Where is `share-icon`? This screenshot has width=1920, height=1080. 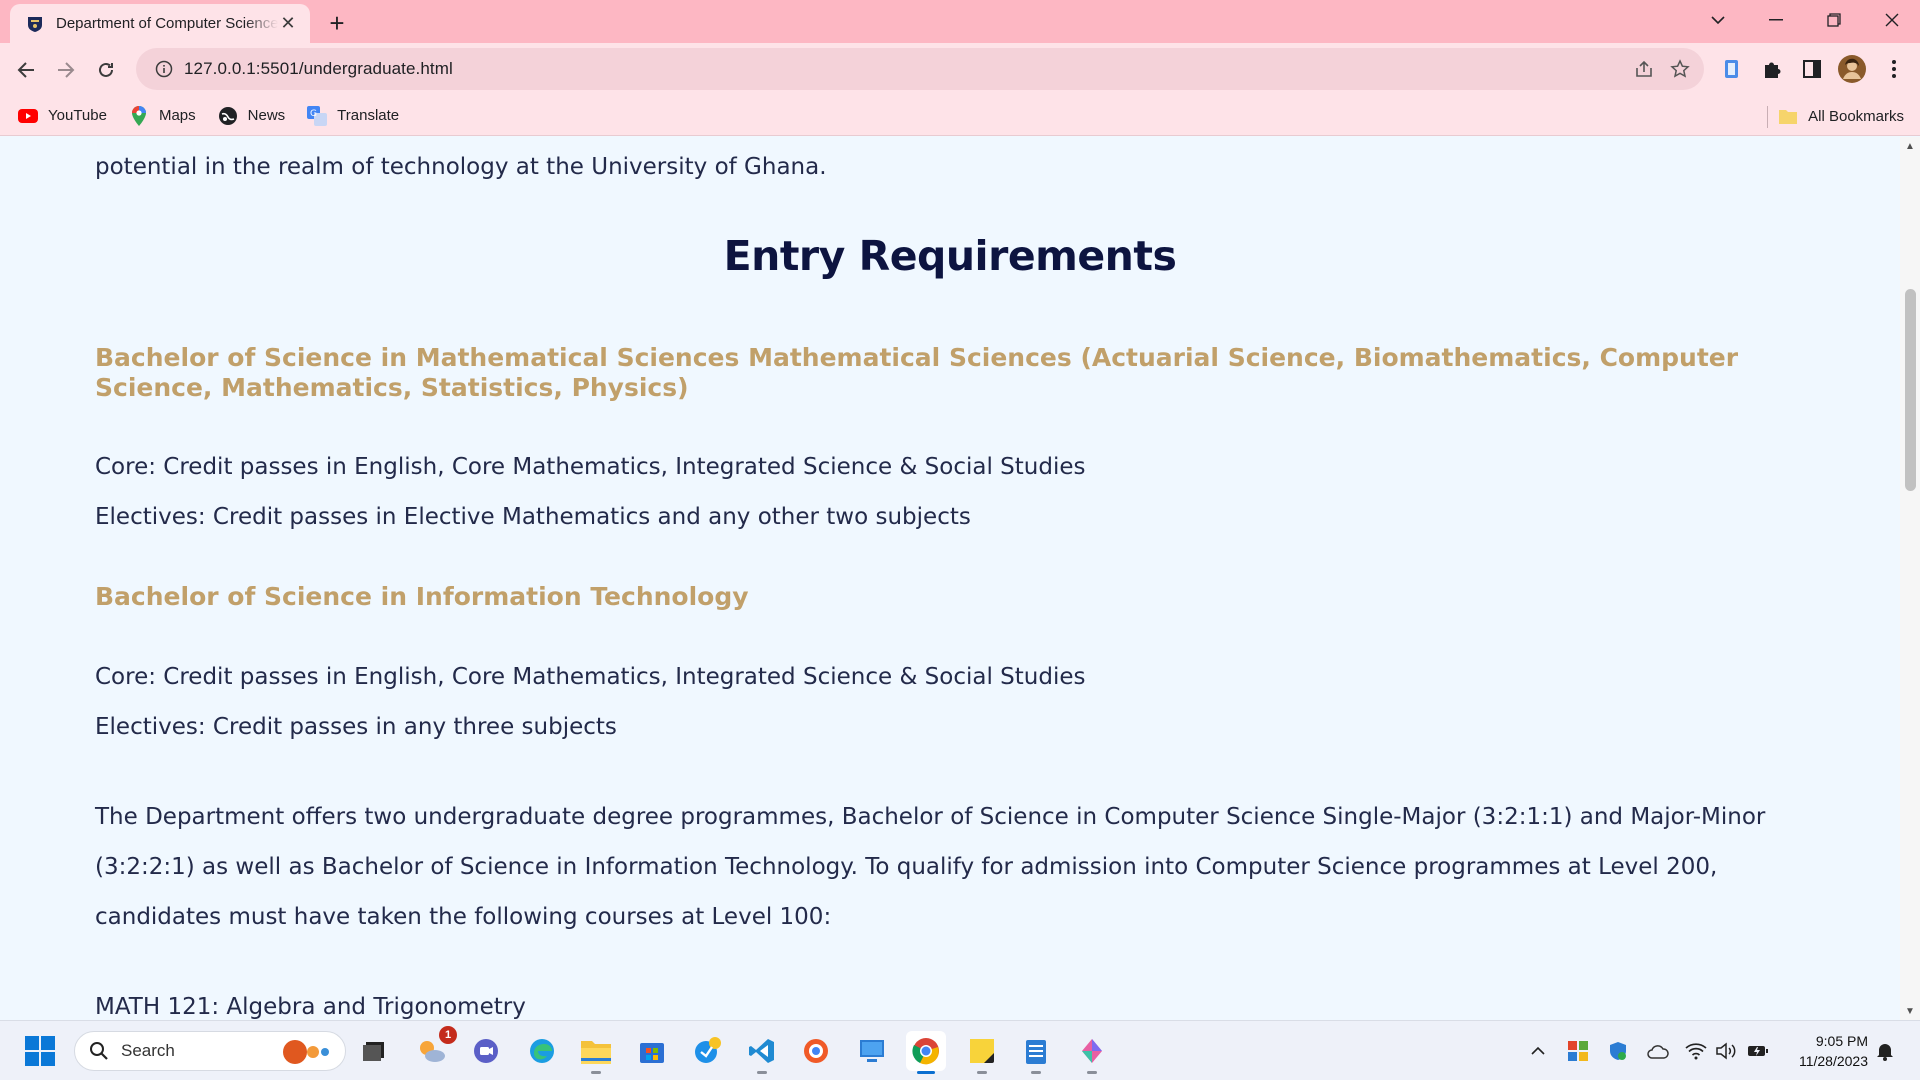
share-icon is located at coordinates (1644, 69).